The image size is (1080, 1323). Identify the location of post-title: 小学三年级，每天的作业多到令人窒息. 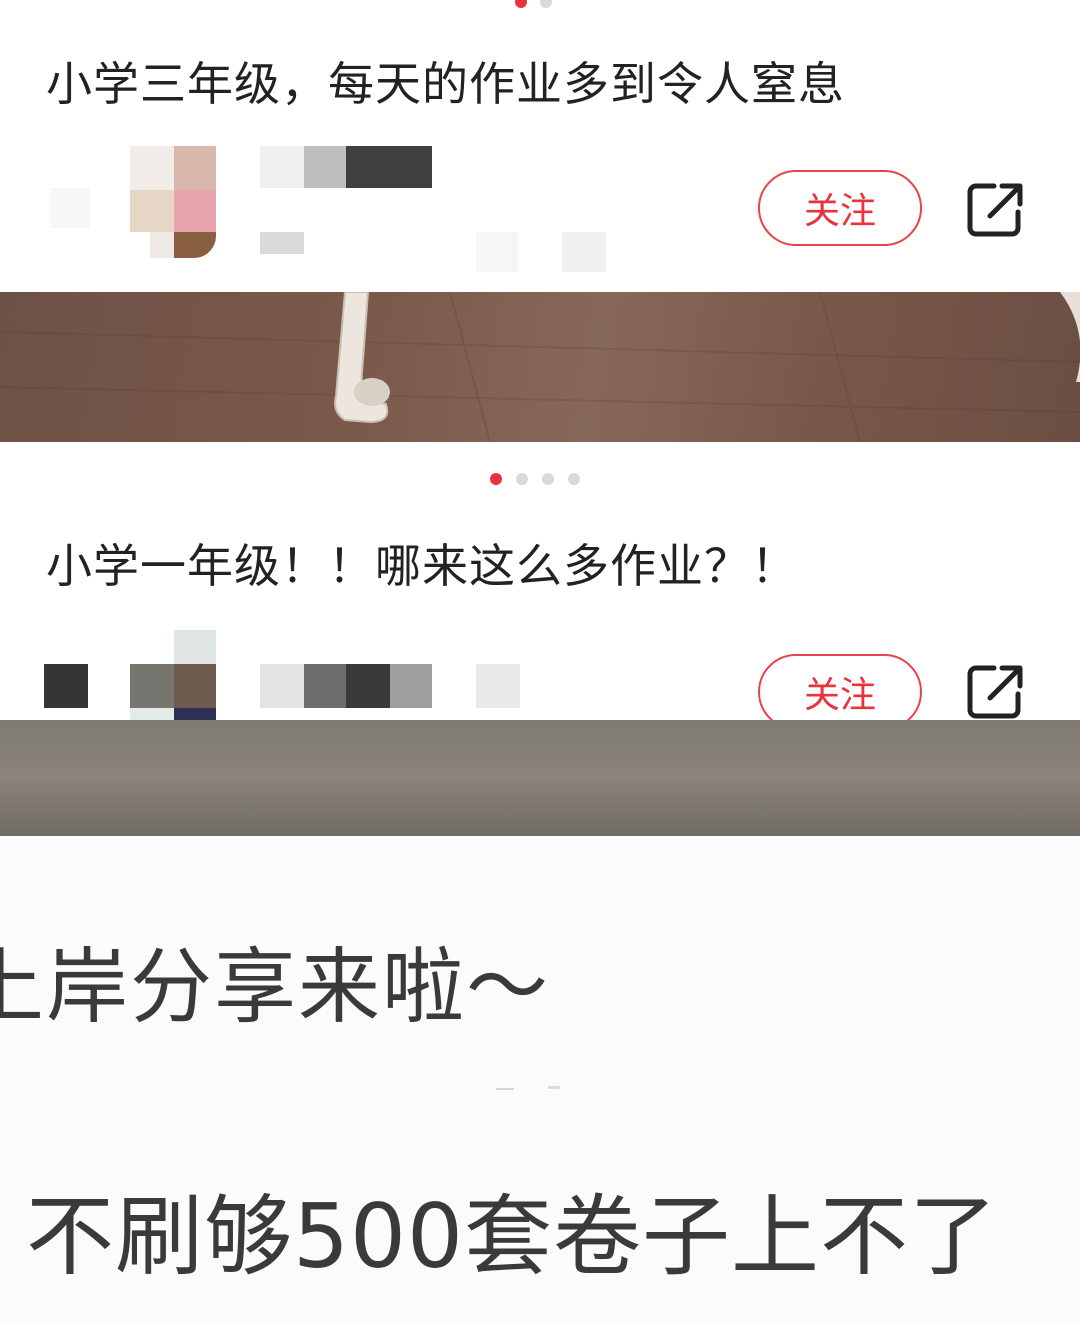
(445, 81).